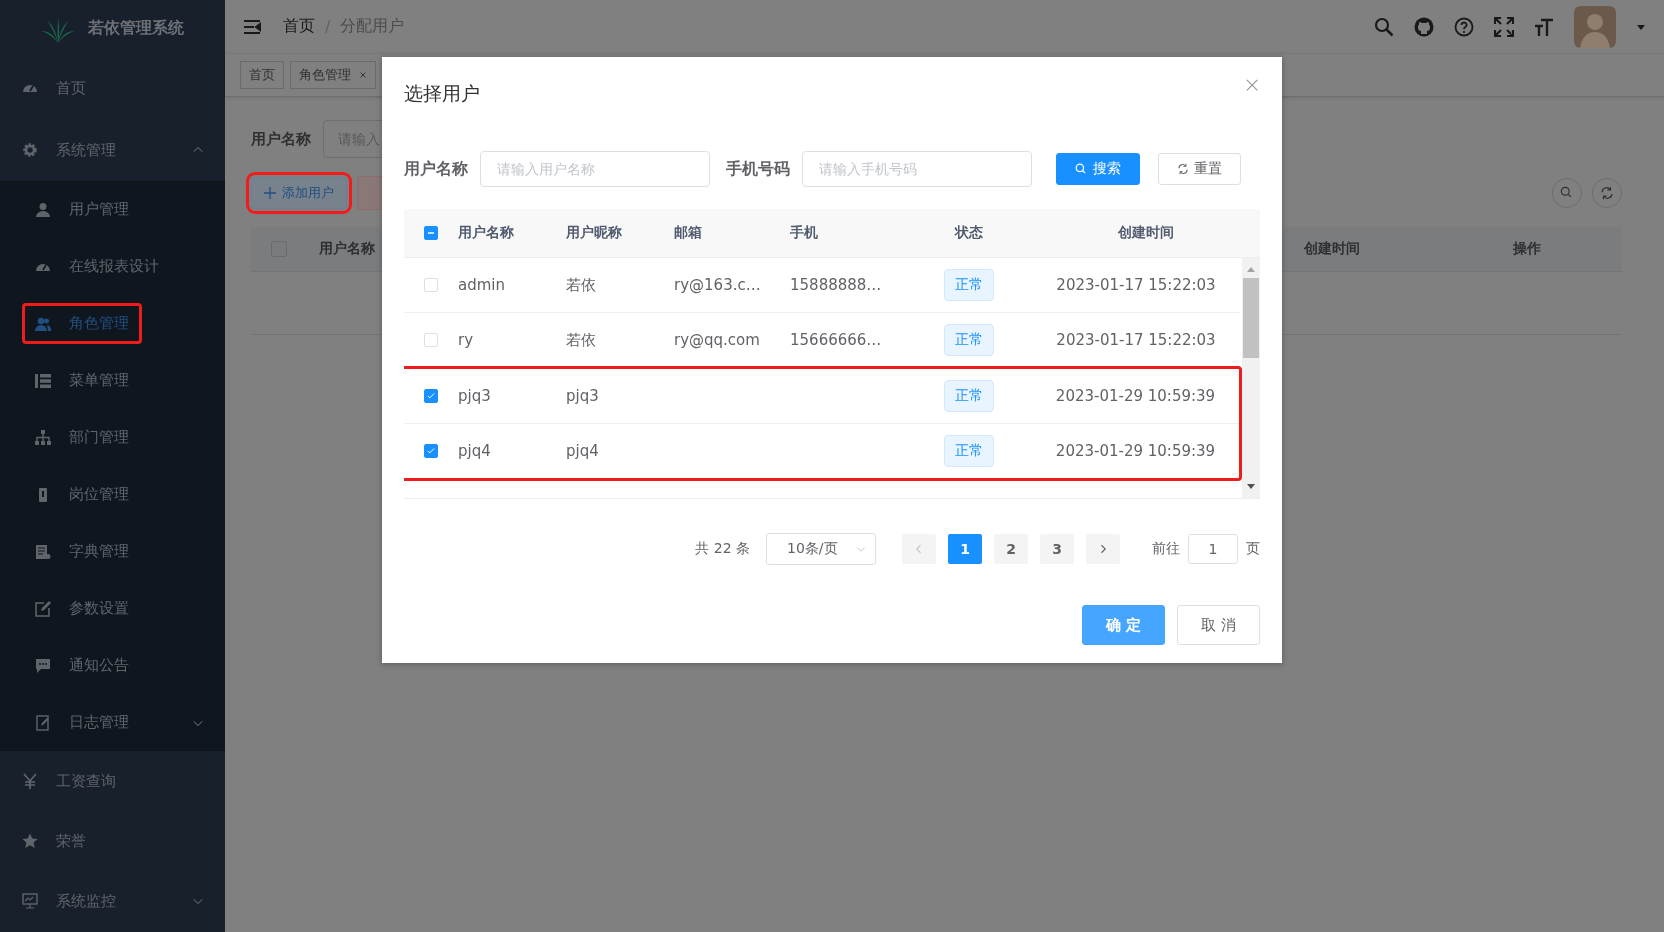 The width and height of the screenshot is (1664, 932). What do you see at coordinates (43, 380) in the screenshot?
I see `list-icon` at bounding box center [43, 380].